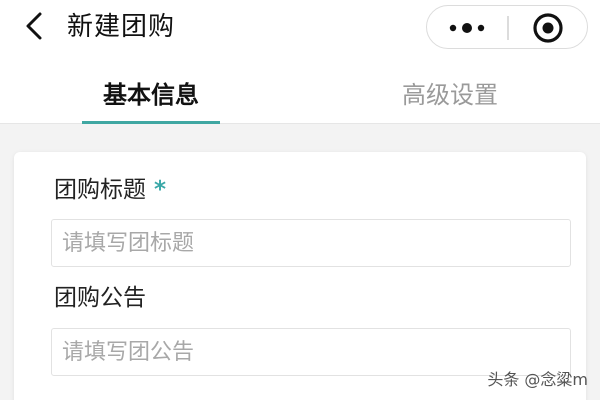  What do you see at coordinates (121, 27) in the screenshot?
I see `page-title: 新建团购` at bounding box center [121, 27].